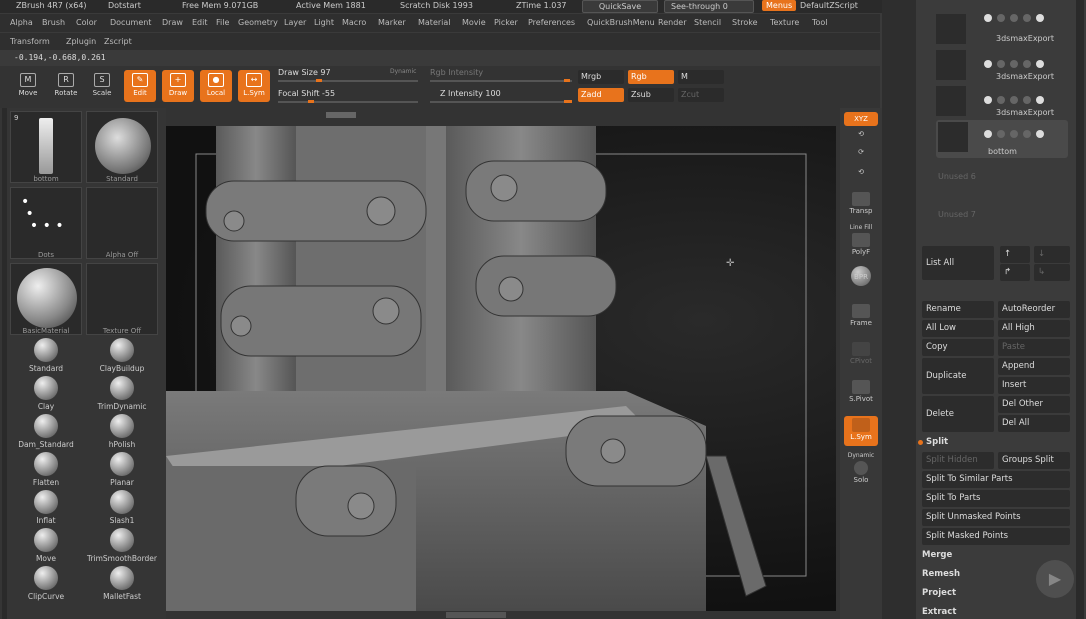  I want to click on draw-size-handle, so click(319, 80).